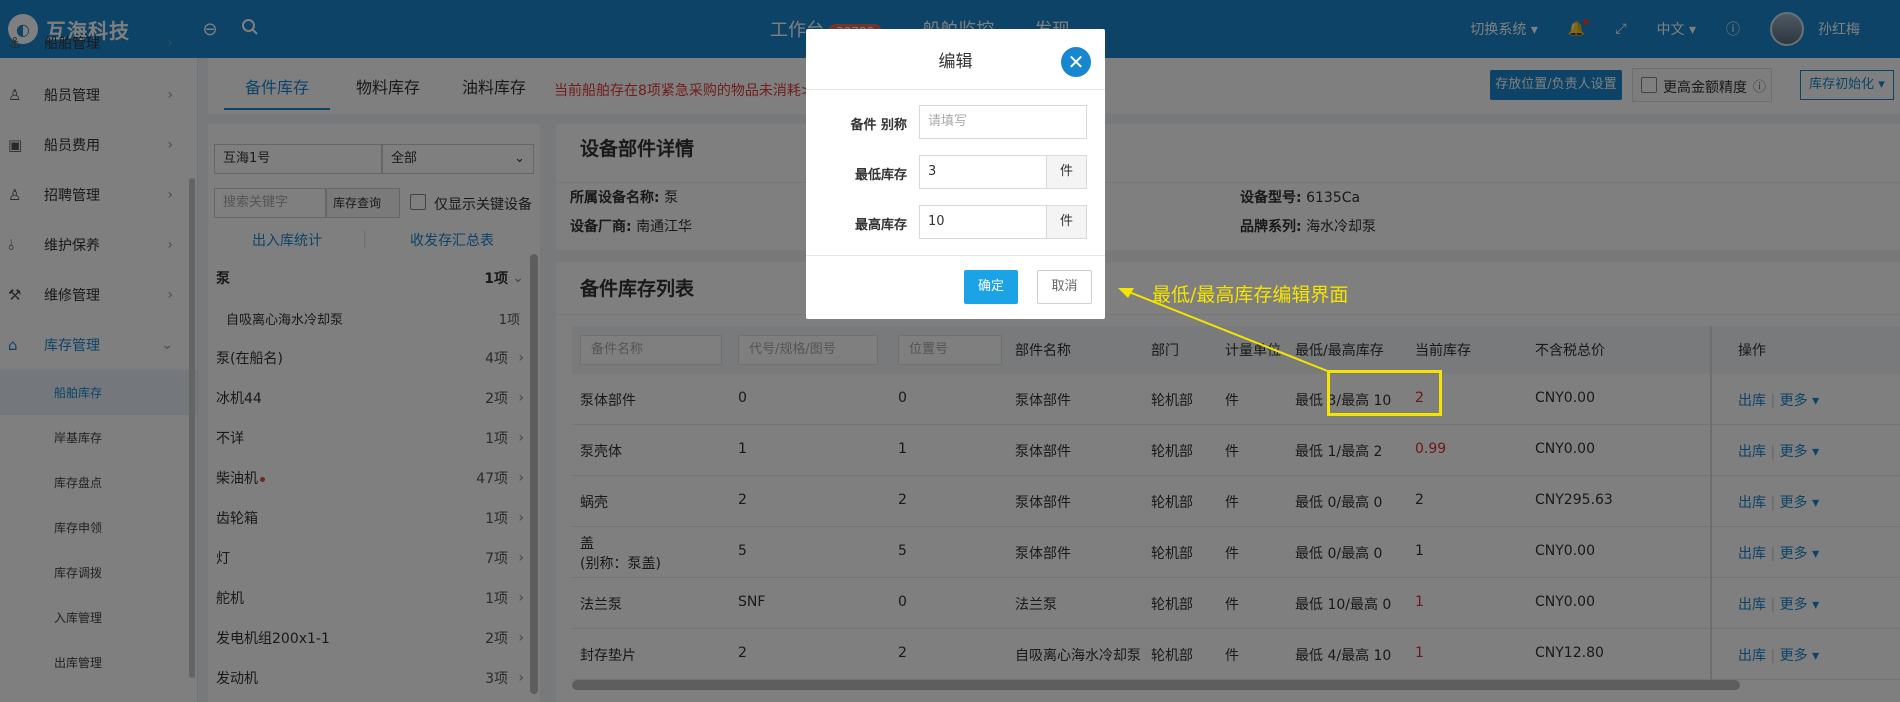  I want to click on edit-modal: 编辑 ✕ 备件 别称 请填写 最低库存 3 件 最高库存 10 件 确定 取消, so click(955, 174).